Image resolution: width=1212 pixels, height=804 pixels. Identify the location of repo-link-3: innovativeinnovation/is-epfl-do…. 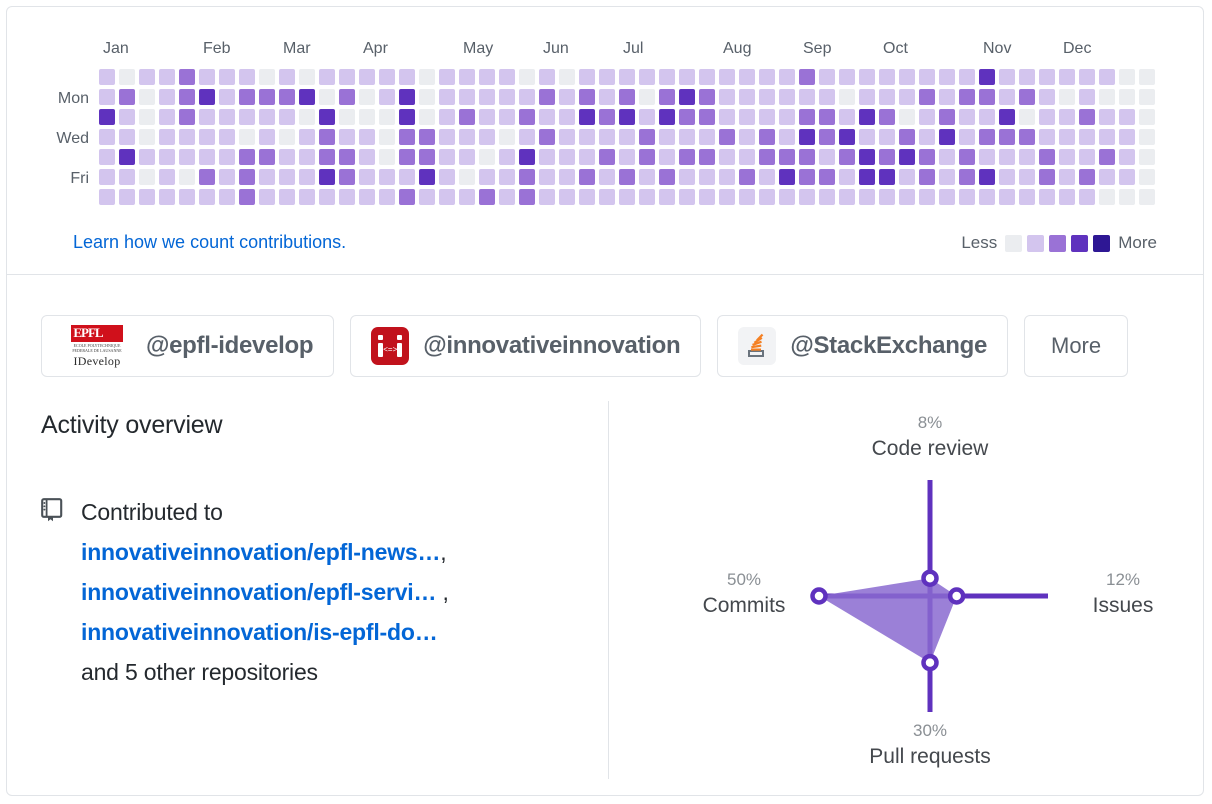
(259, 632).